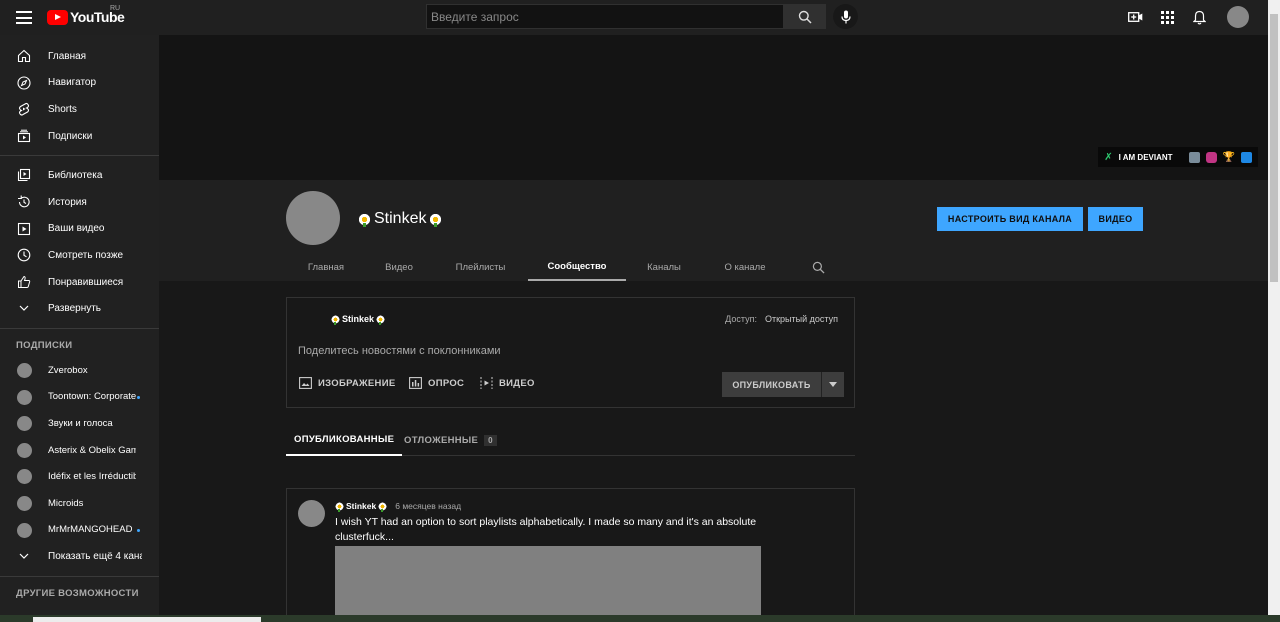 This screenshot has height=622, width=1280. I want to click on sidebar-item-watch-later: Смотреть позже, so click(79, 255).